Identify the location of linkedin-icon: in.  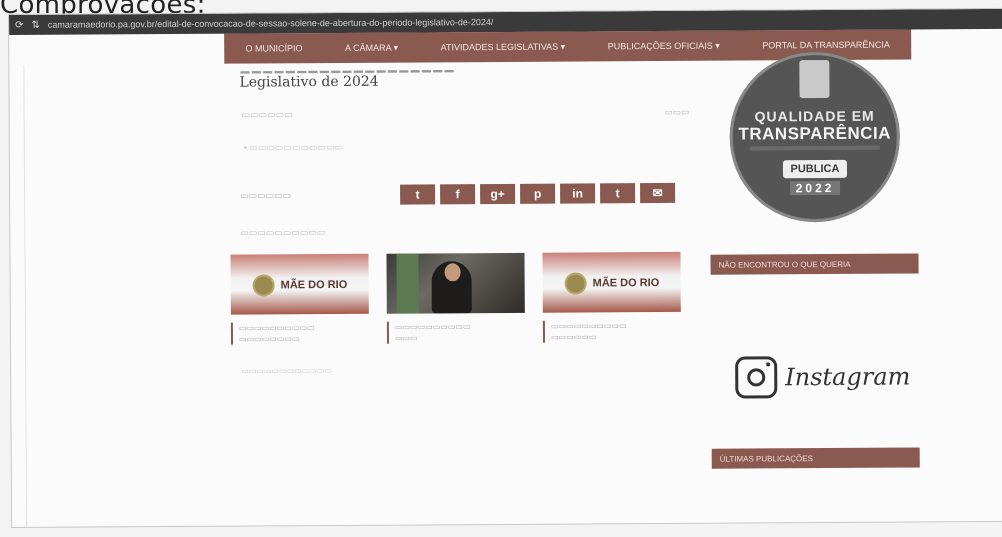
(577, 193).